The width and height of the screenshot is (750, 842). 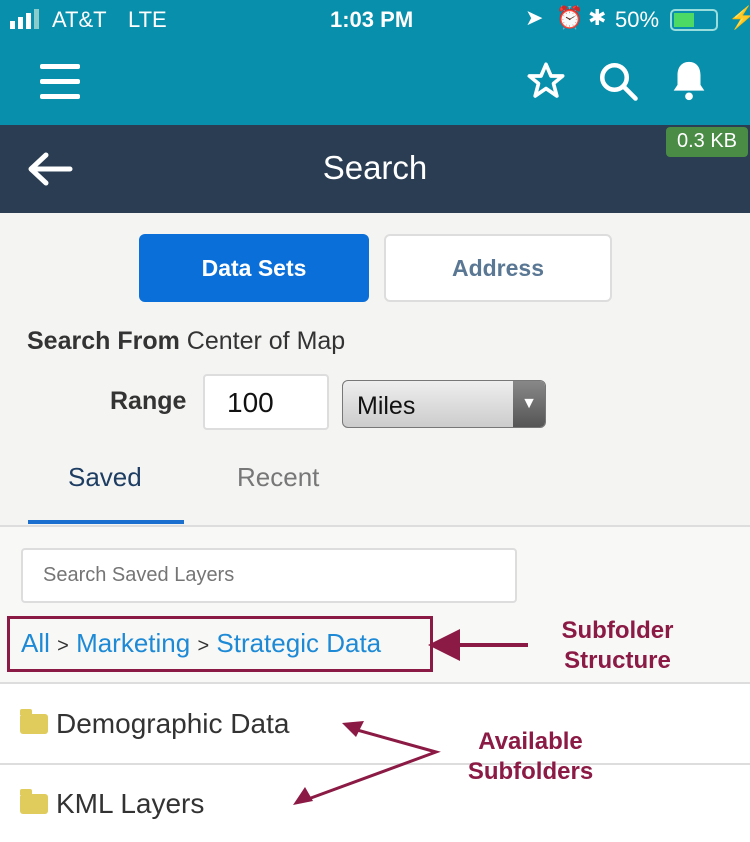 I want to click on range-input: 100, so click(x=266, y=402).